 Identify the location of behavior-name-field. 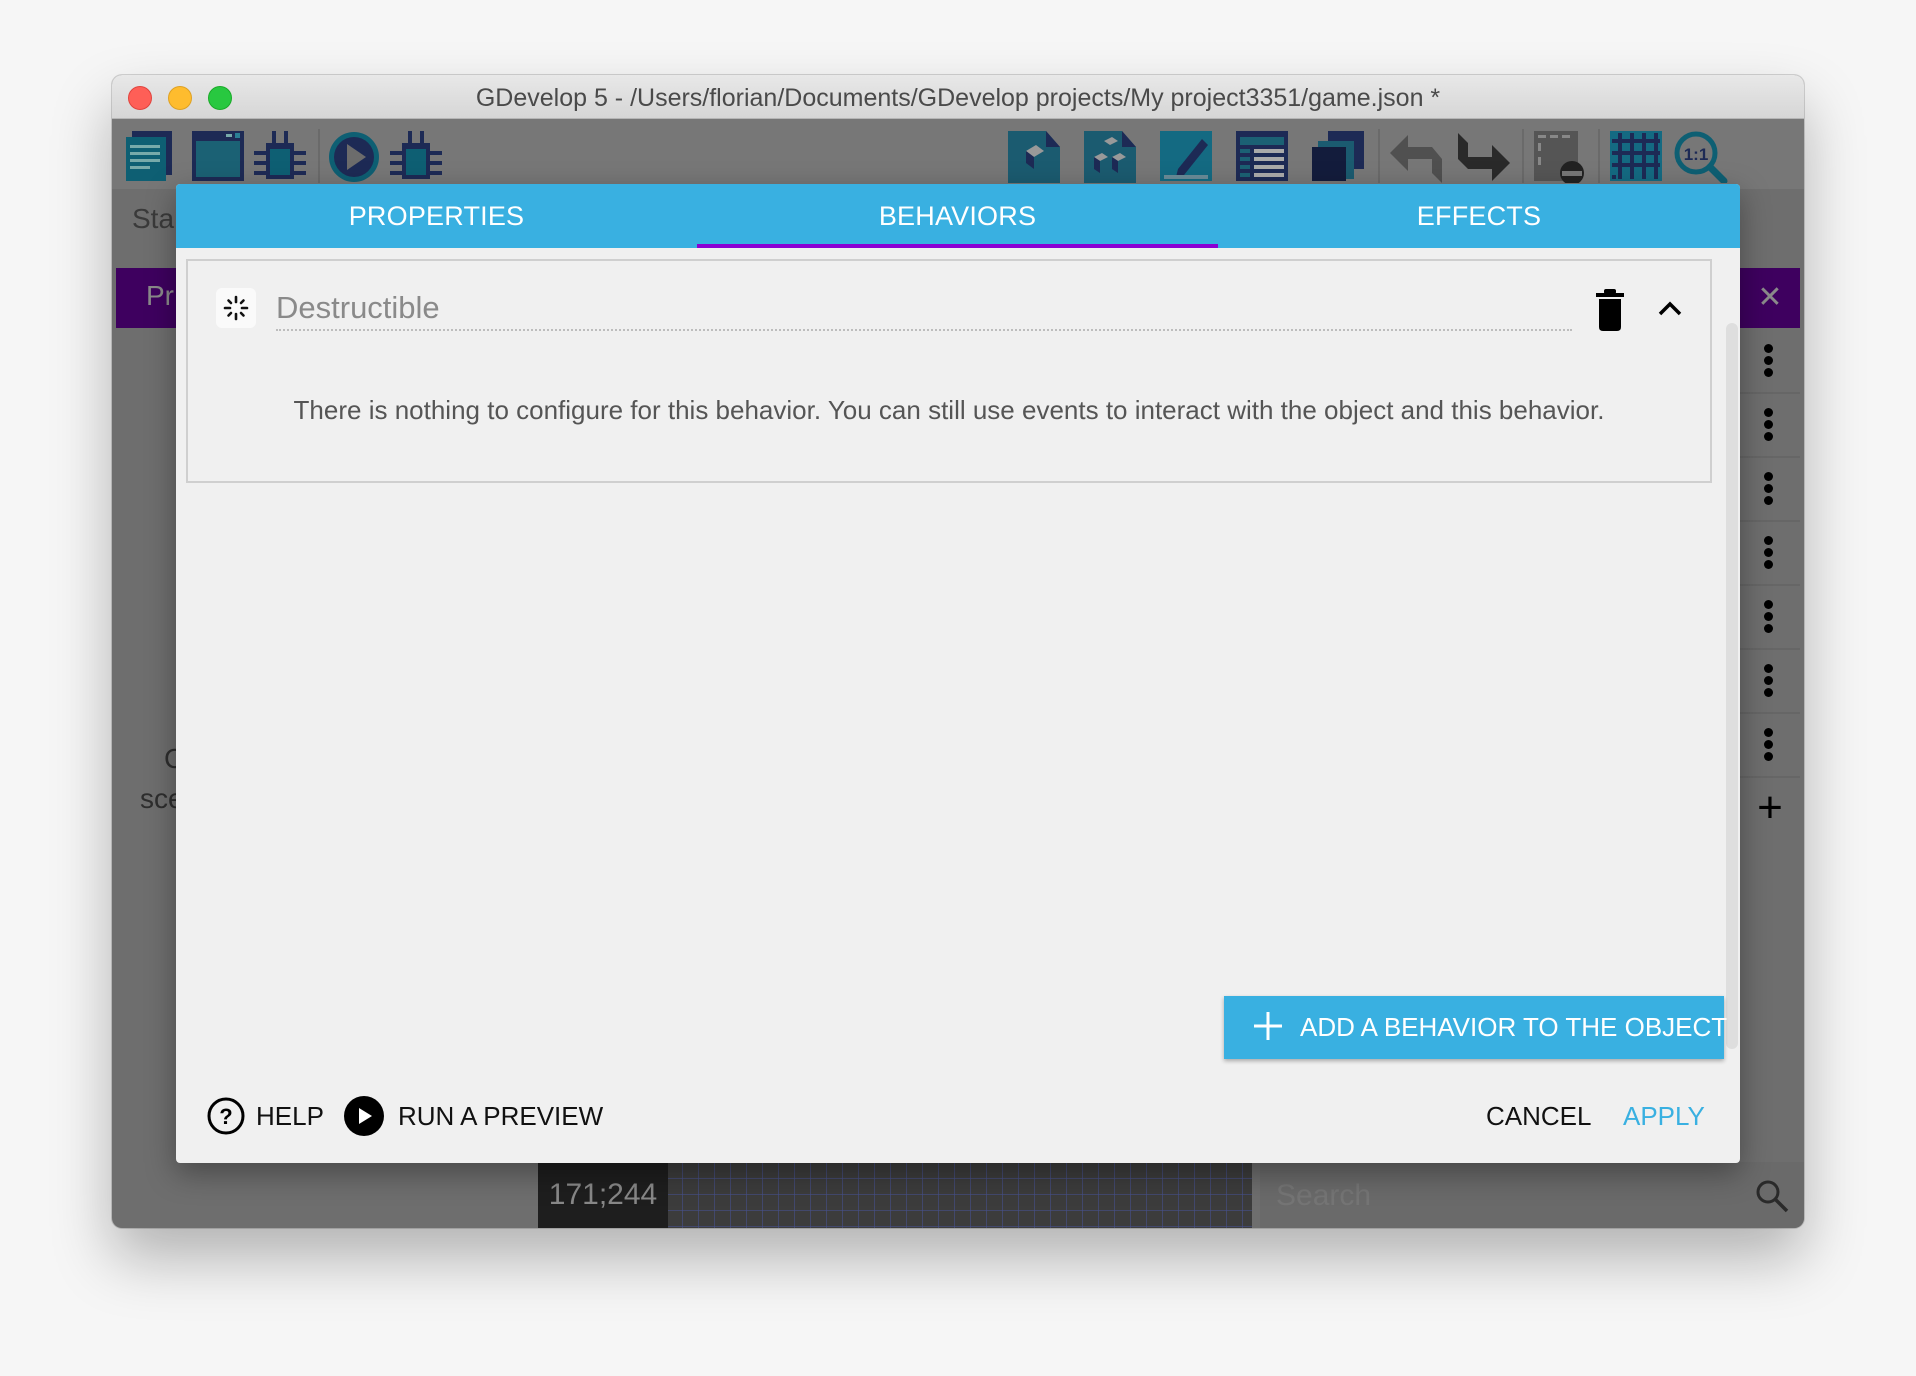
(924, 309).